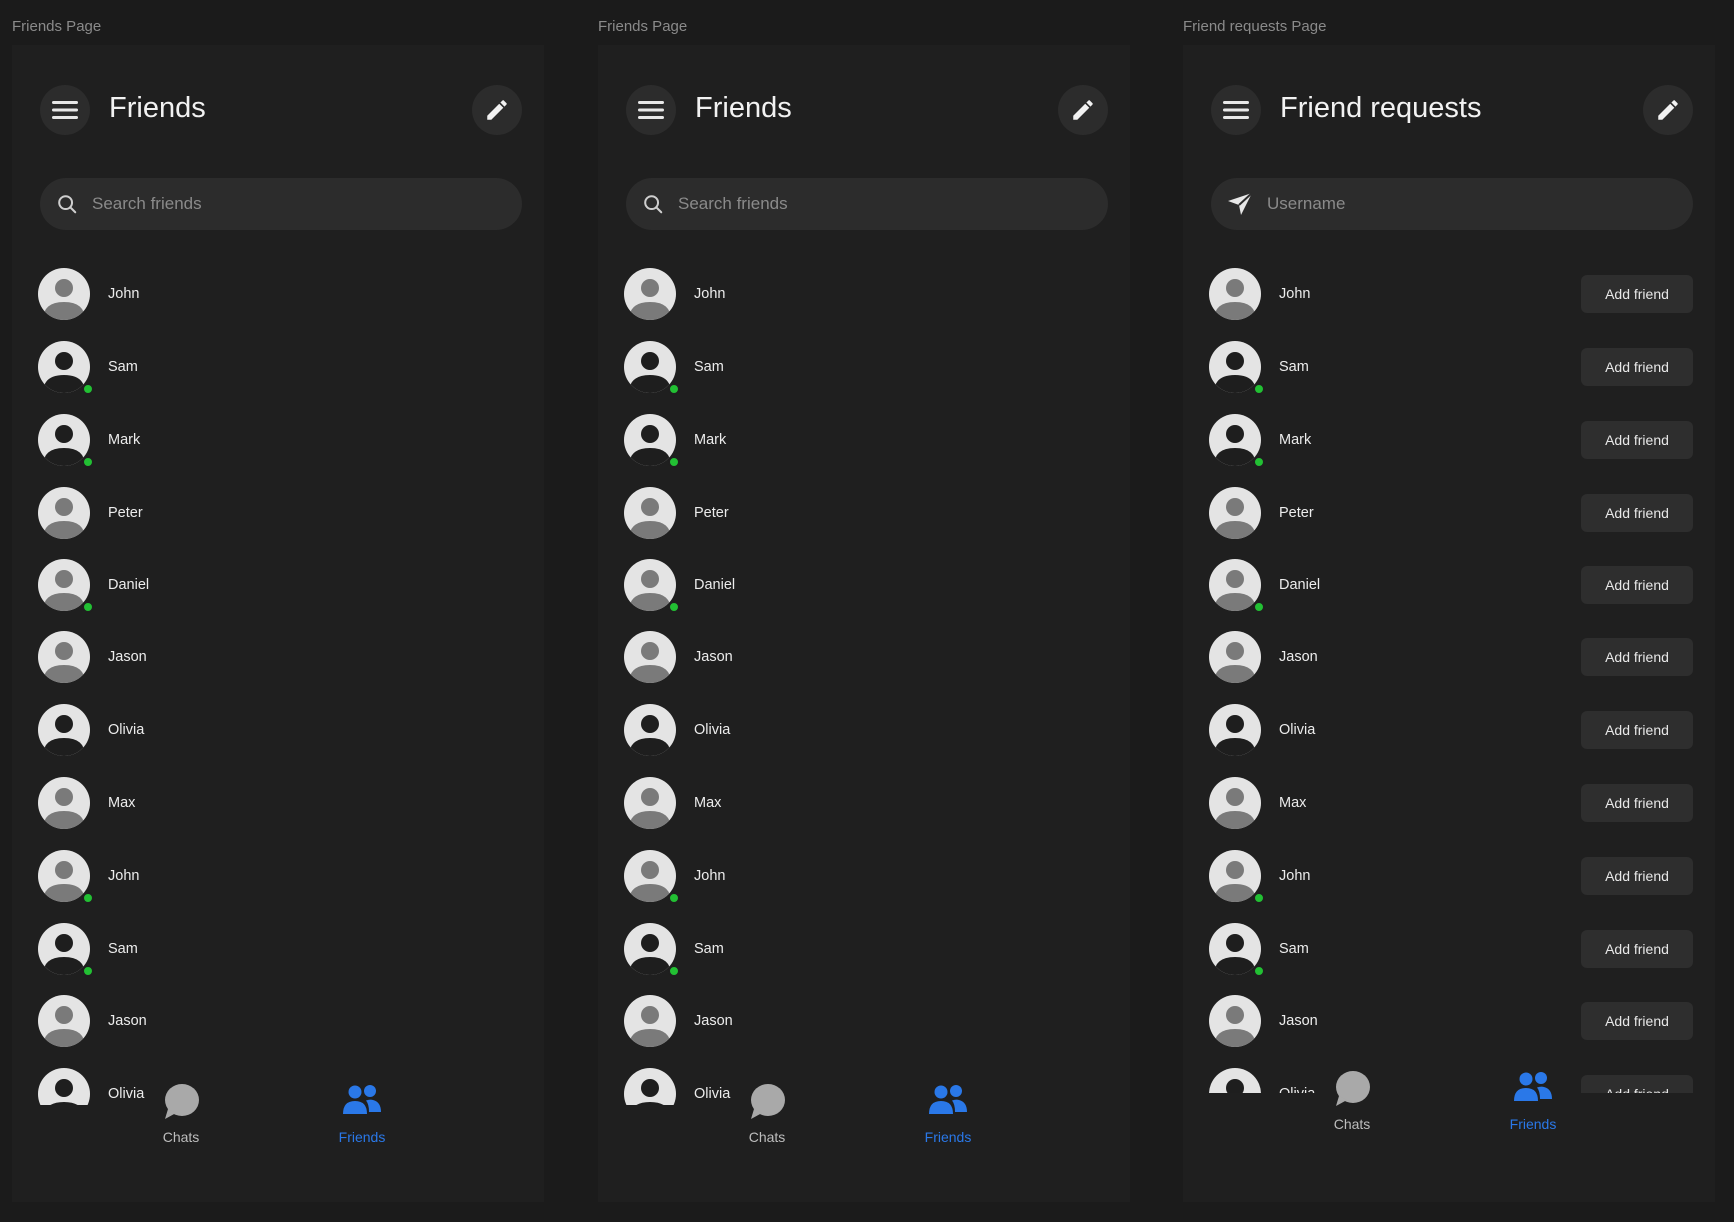 The height and width of the screenshot is (1222, 1734). What do you see at coordinates (157, 108) in the screenshot?
I see `page-title: Friends` at bounding box center [157, 108].